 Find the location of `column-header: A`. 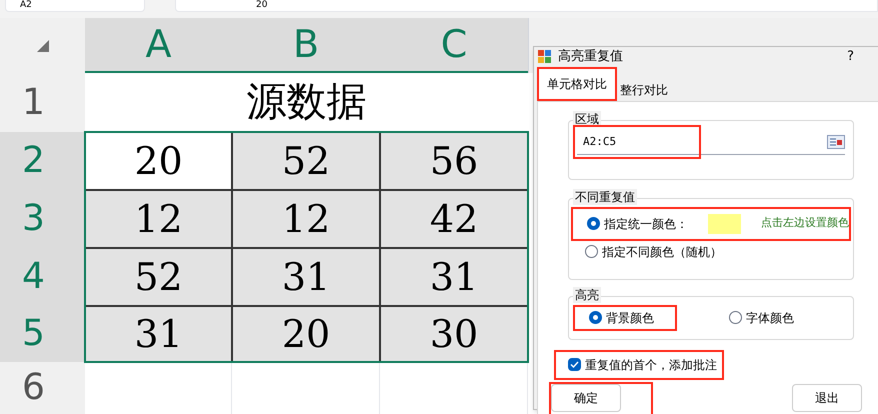

column-header: A is located at coordinates (158, 45).